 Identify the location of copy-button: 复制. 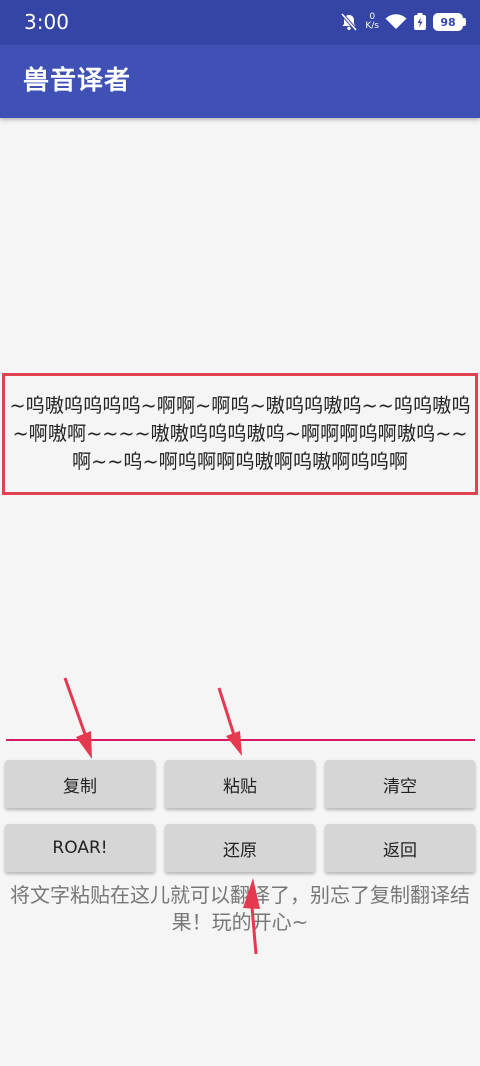
(80, 784).